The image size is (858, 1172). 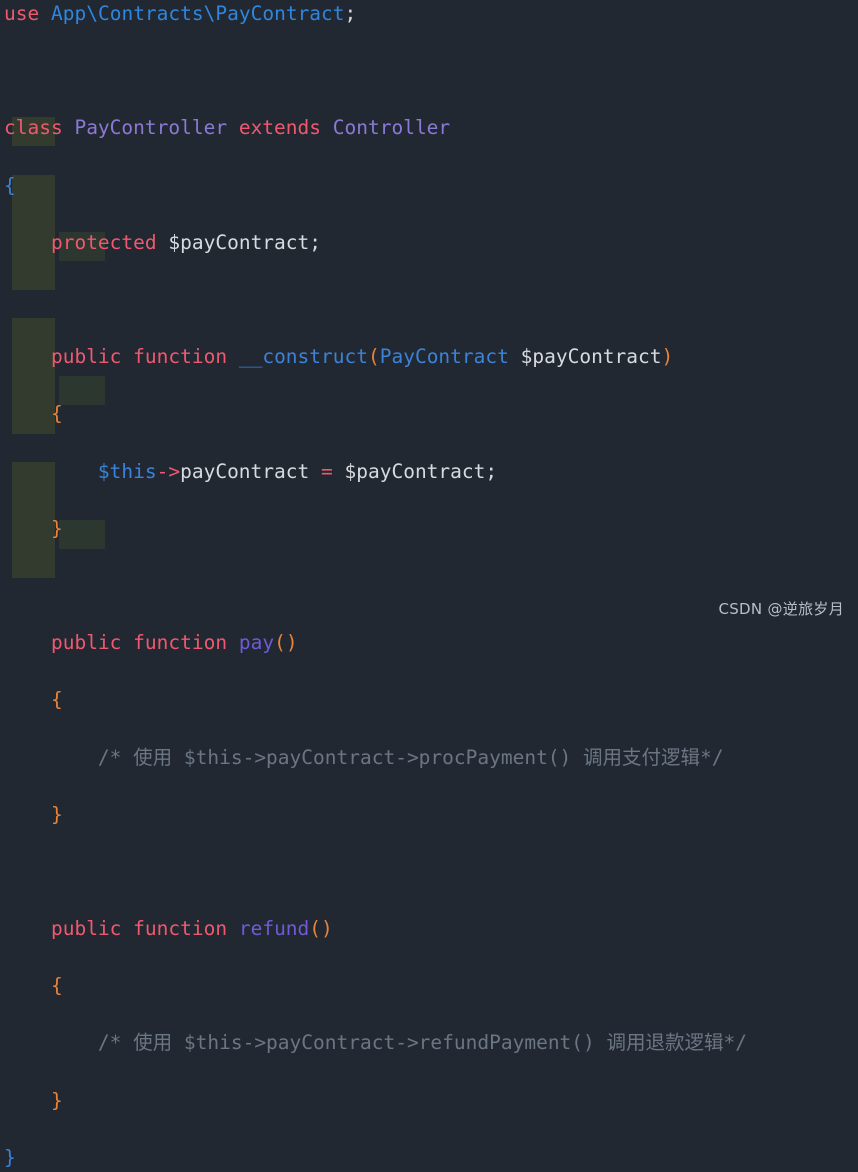 What do you see at coordinates (373, 357) in the screenshot?
I see `token-paren-open: (` at bounding box center [373, 357].